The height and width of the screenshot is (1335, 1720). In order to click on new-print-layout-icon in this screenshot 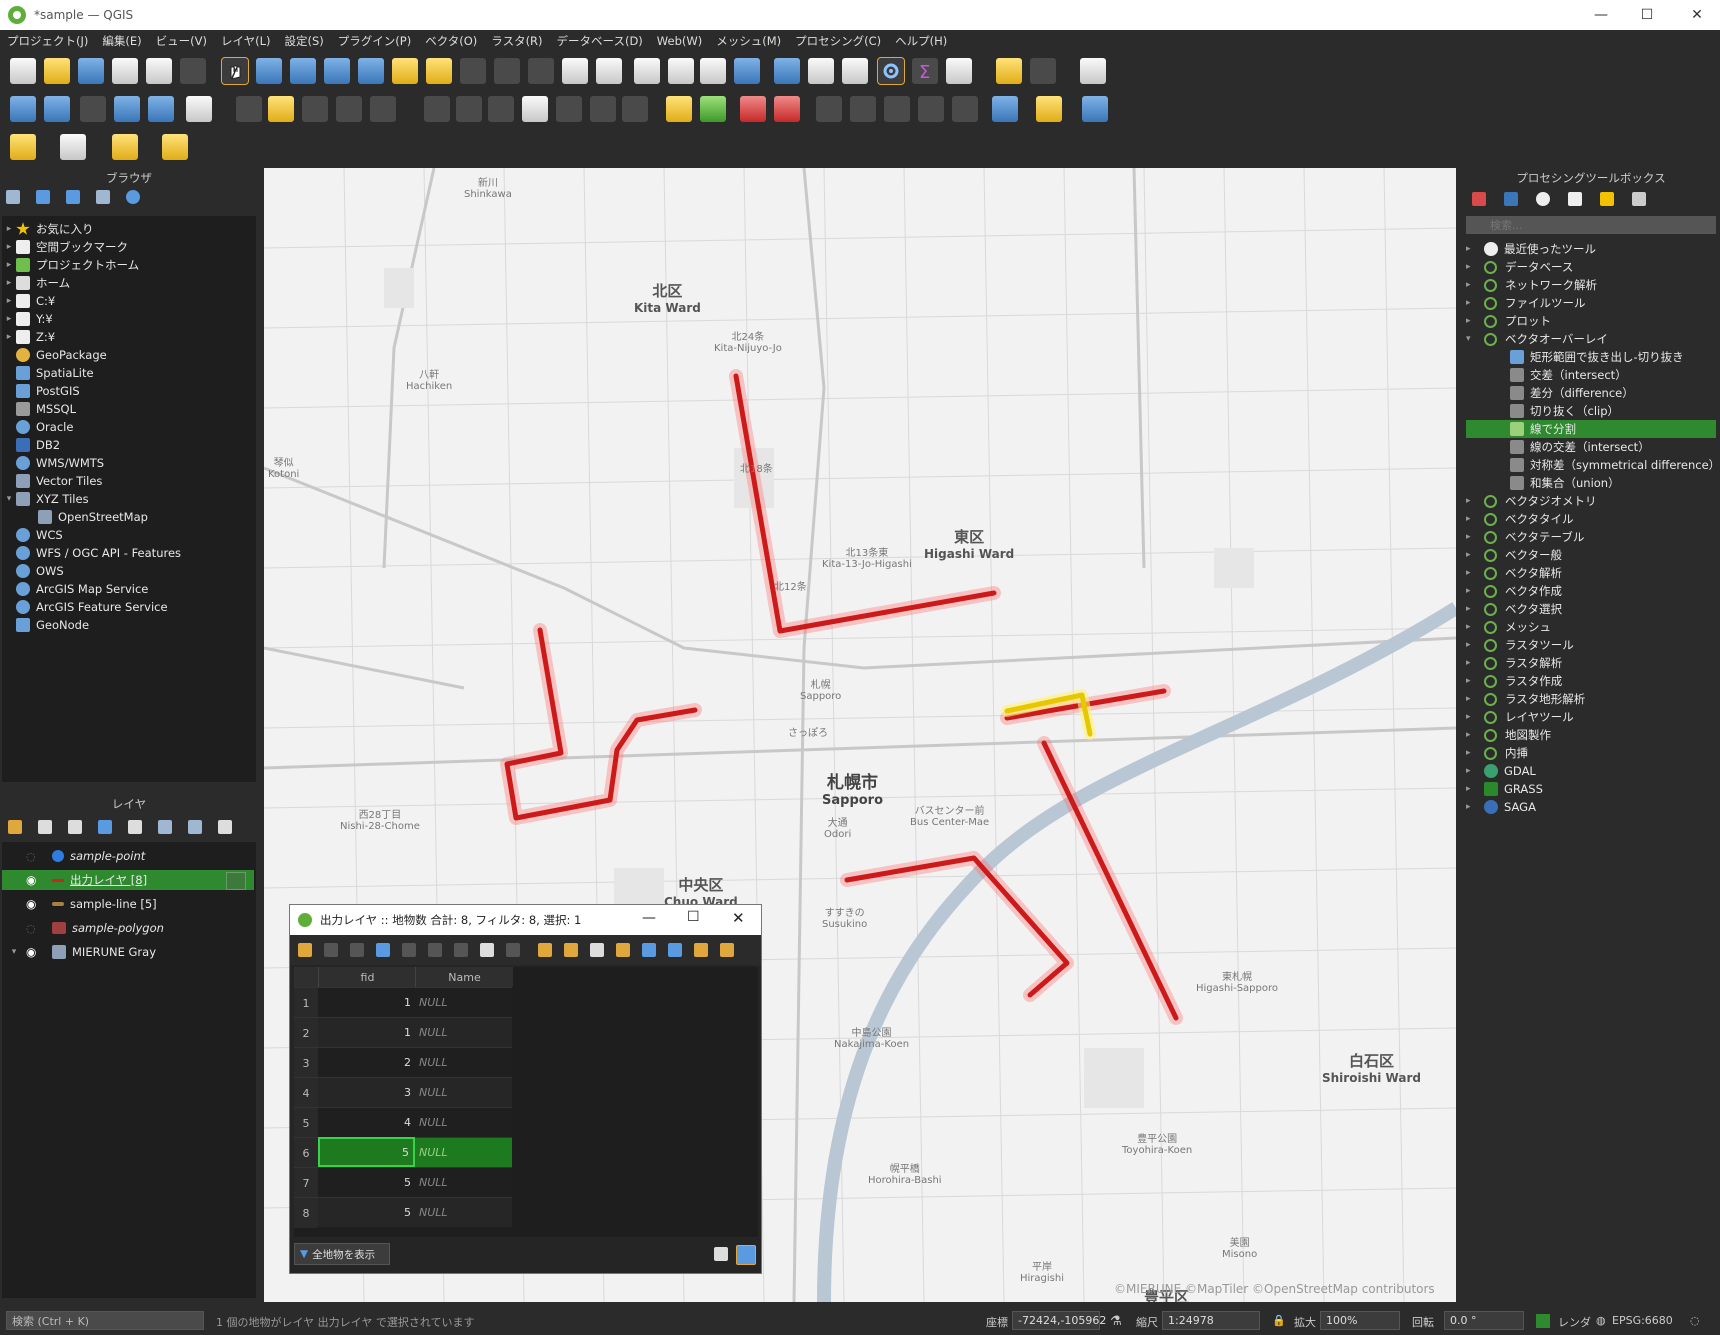, I will do `click(125, 71)`.